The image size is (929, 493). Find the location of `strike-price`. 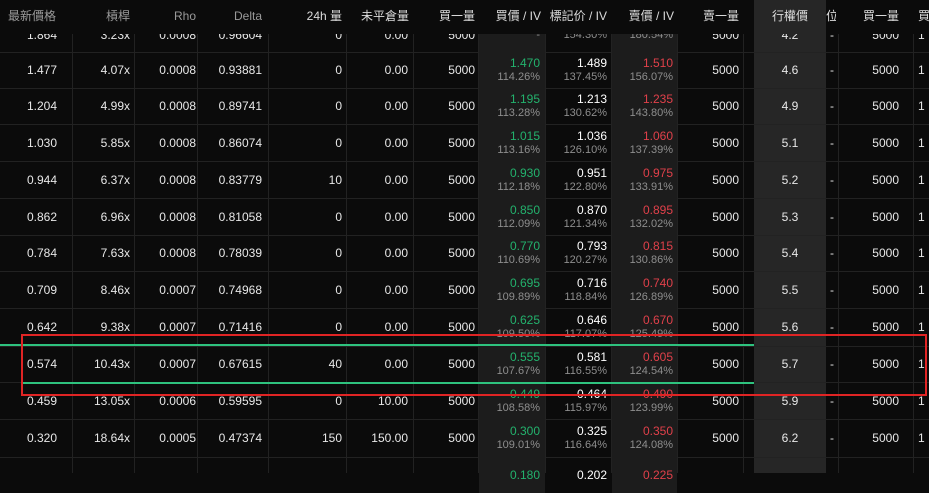

strike-price is located at coordinates (790, 475).